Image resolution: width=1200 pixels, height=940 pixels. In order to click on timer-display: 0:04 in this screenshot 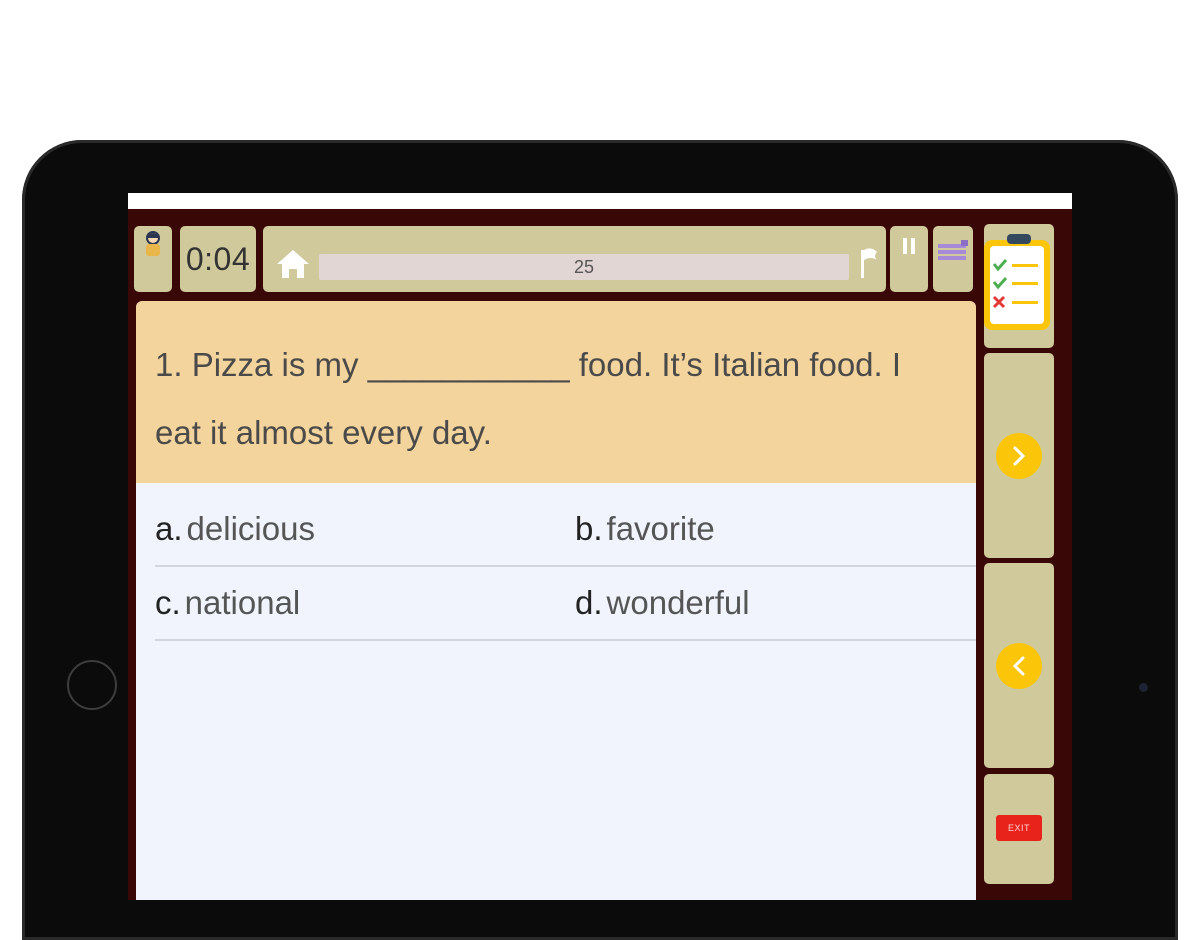, I will do `click(218, 259)`.